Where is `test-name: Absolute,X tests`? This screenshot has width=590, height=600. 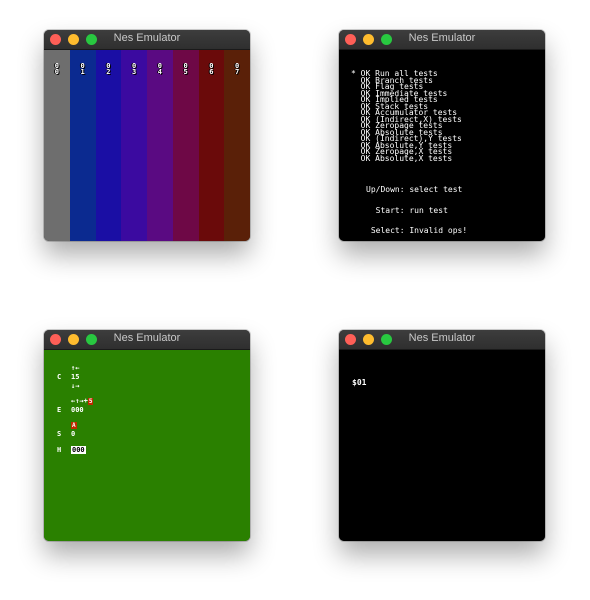
test-name: Absolute,X tests is located at coordinates (414, 158).